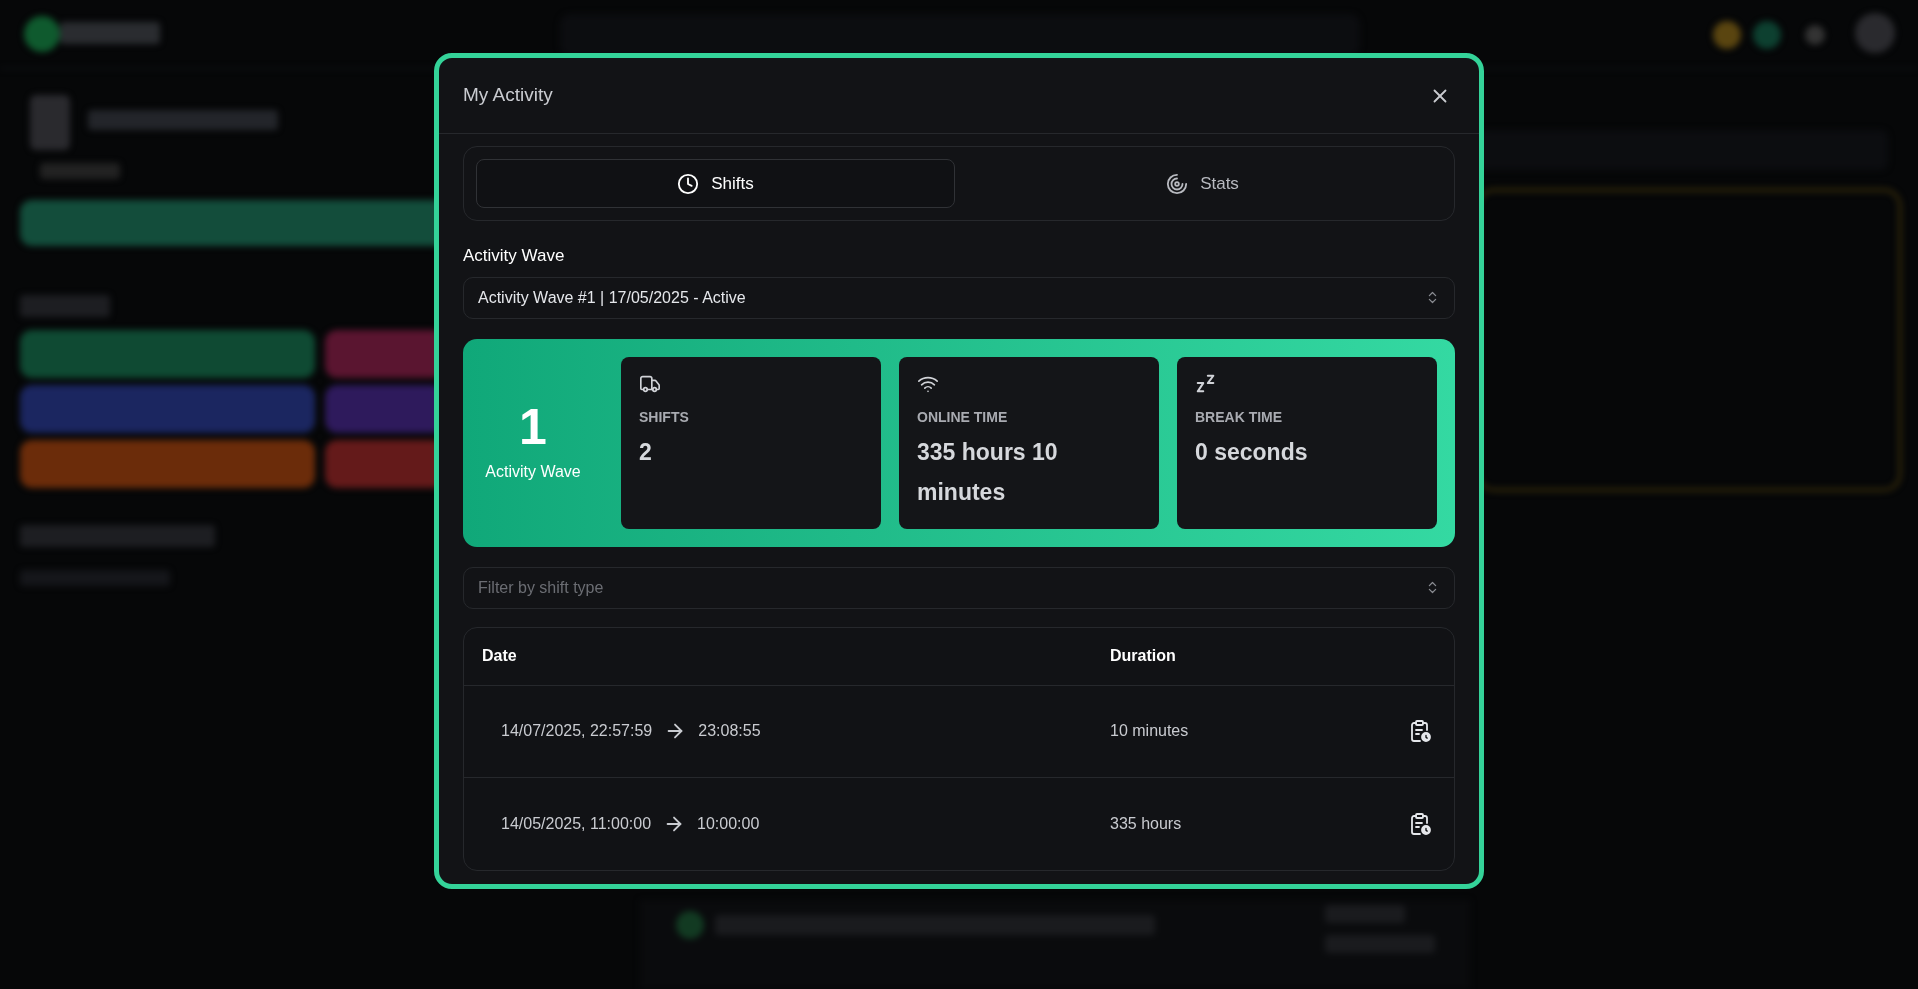 The image size is (1918, 989). Describe the element at coordinates (533, 471) in the screenshot. I see `wave-caption: Activity Wave` at that location.